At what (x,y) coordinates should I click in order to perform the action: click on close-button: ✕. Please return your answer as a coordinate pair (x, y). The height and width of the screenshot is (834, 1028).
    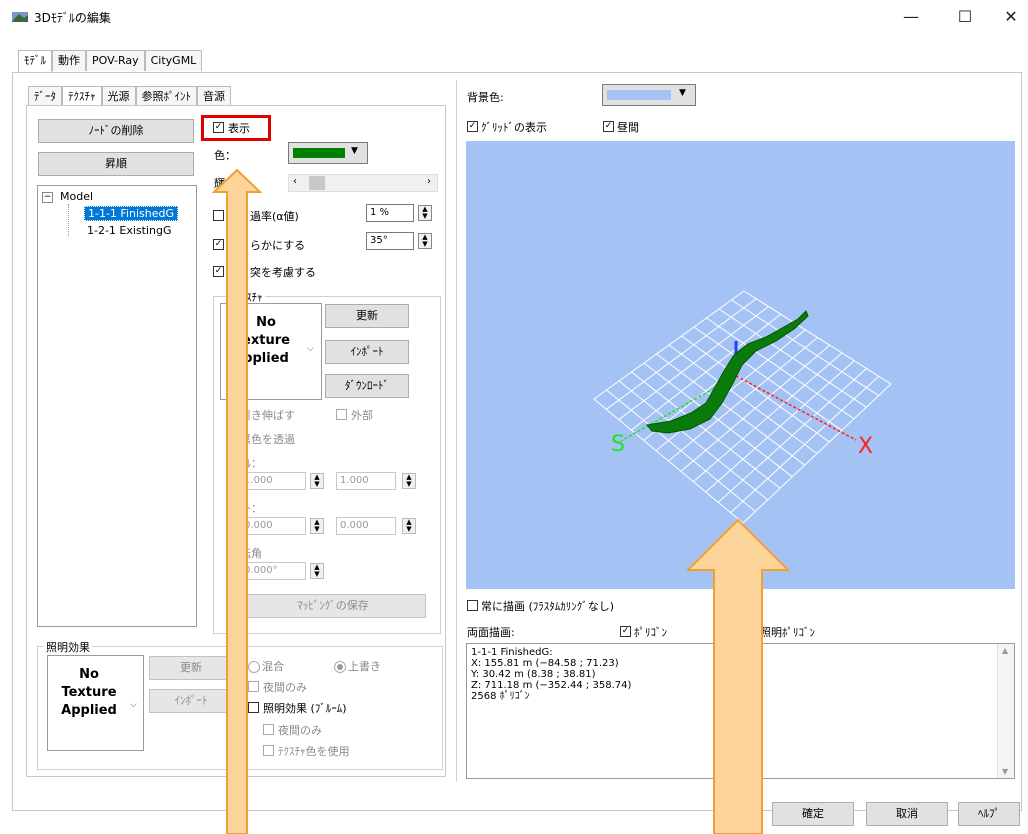
    Looking at the image, I should click on (1008, 17).